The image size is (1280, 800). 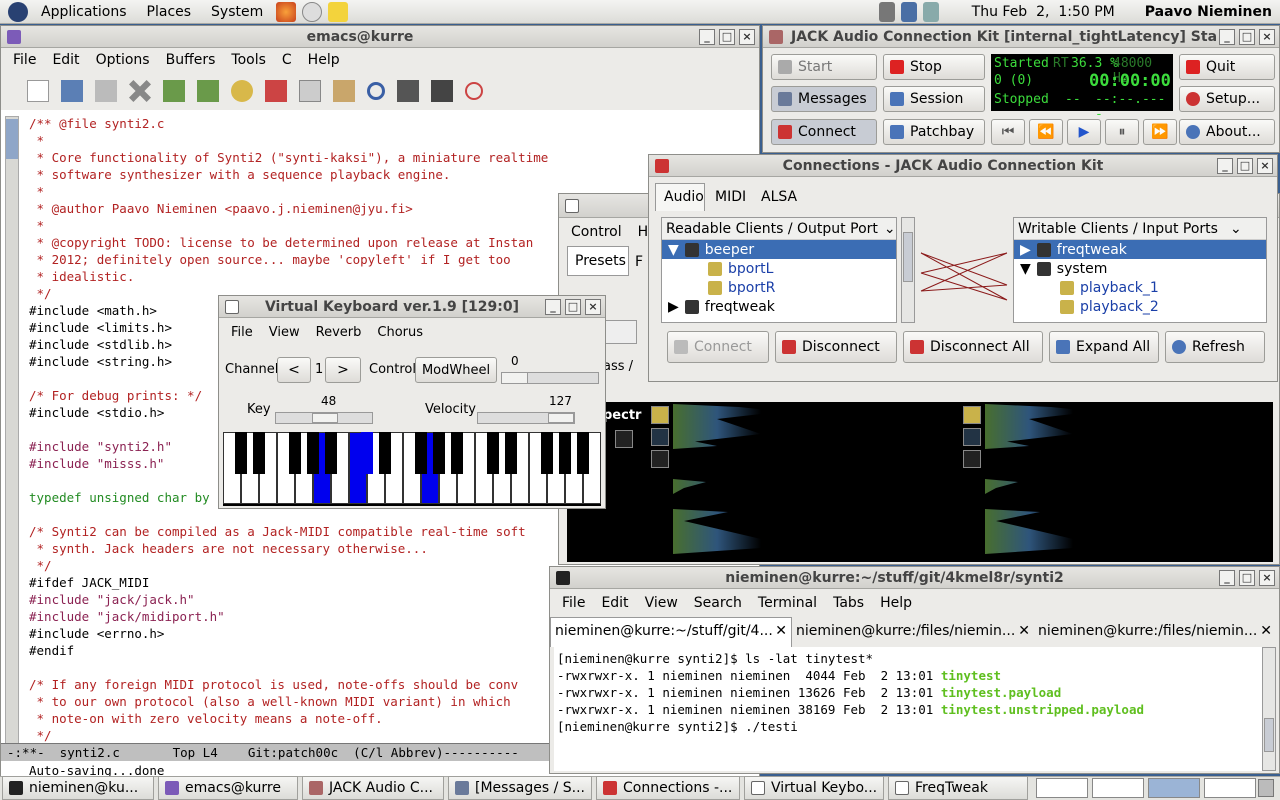 I want to click on task-freqtweak: FreqTweak, so click(x=958, y=788).